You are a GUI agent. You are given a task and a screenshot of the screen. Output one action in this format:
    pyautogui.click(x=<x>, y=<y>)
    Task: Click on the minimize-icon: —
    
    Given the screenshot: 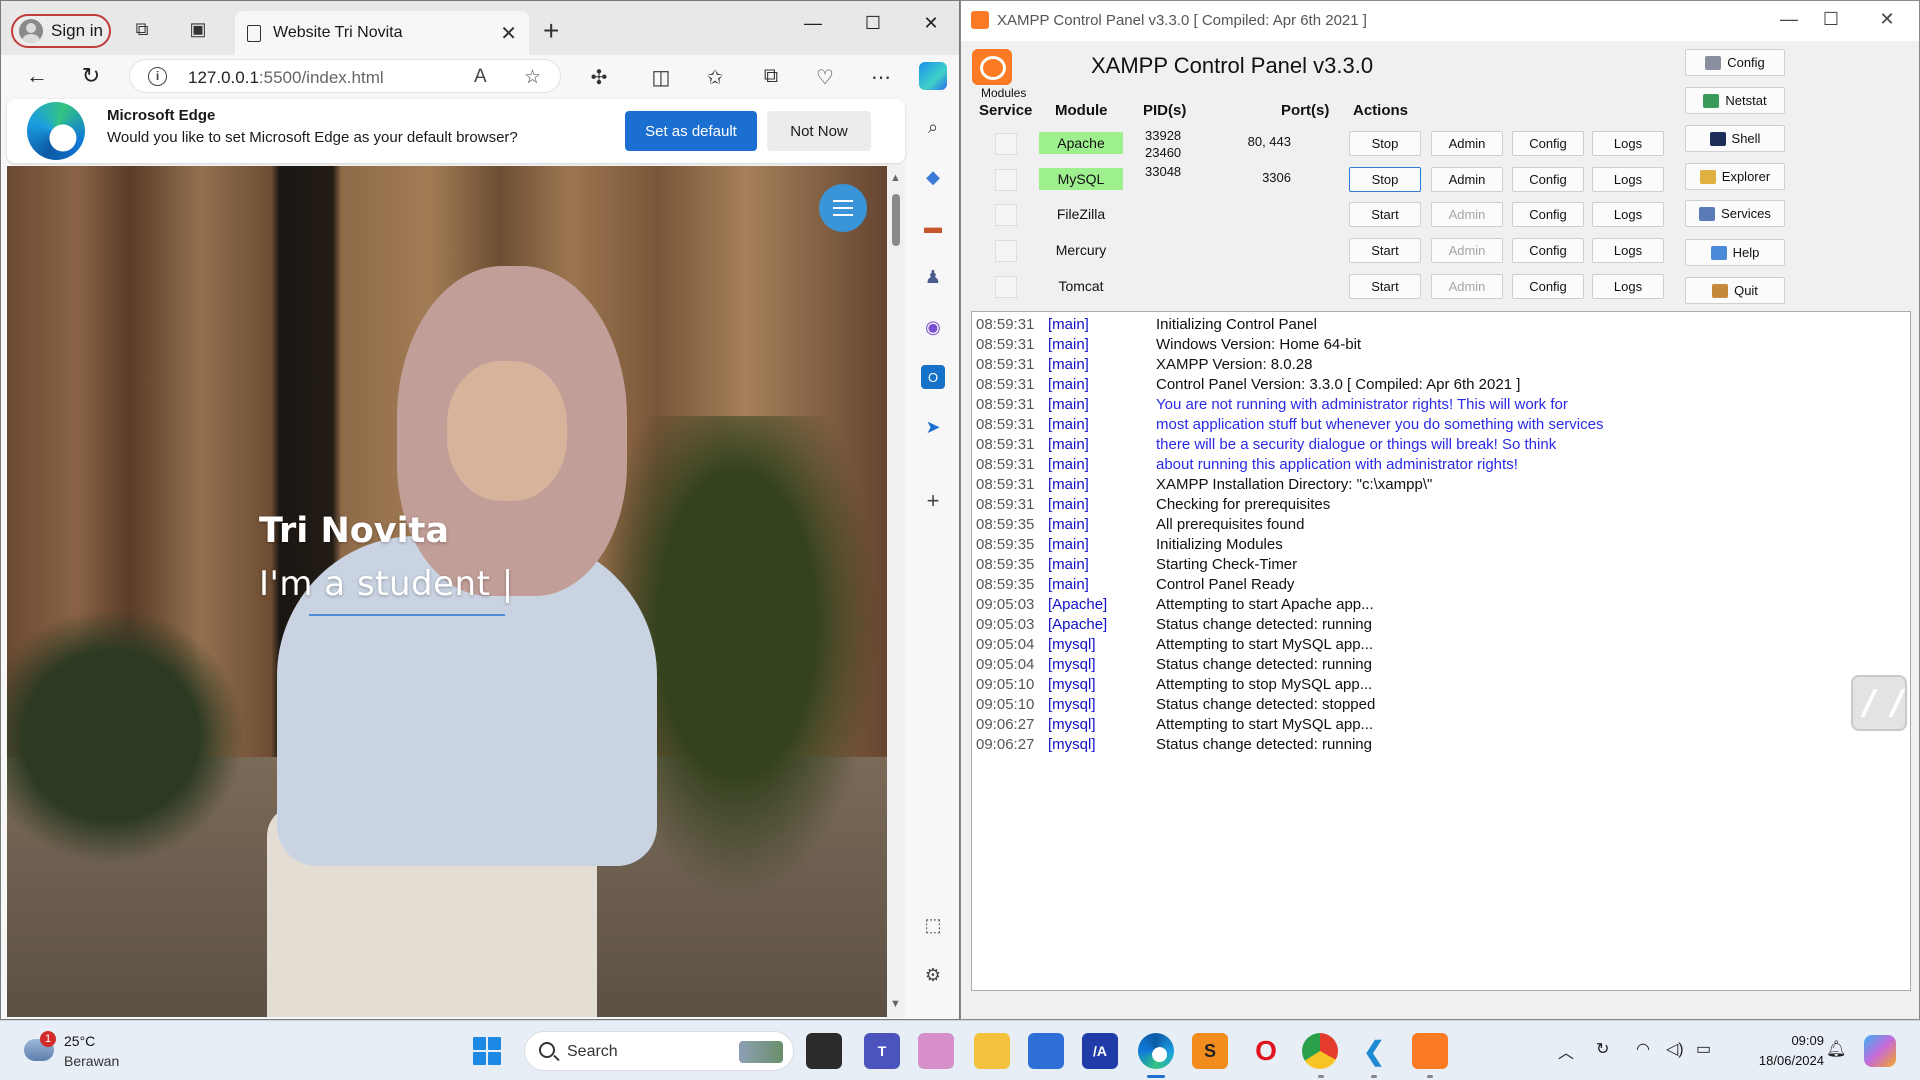 What is the action you would take?
    pyautogui.click(x=813, y=23)
    